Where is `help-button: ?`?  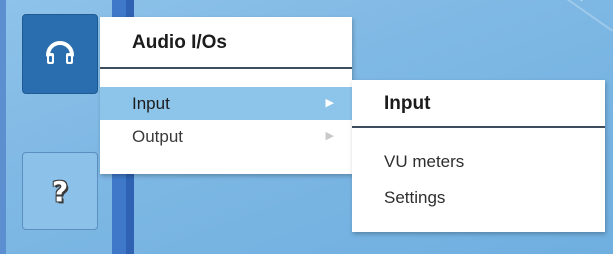 help-button: ? is located at coordinates (60, 191).